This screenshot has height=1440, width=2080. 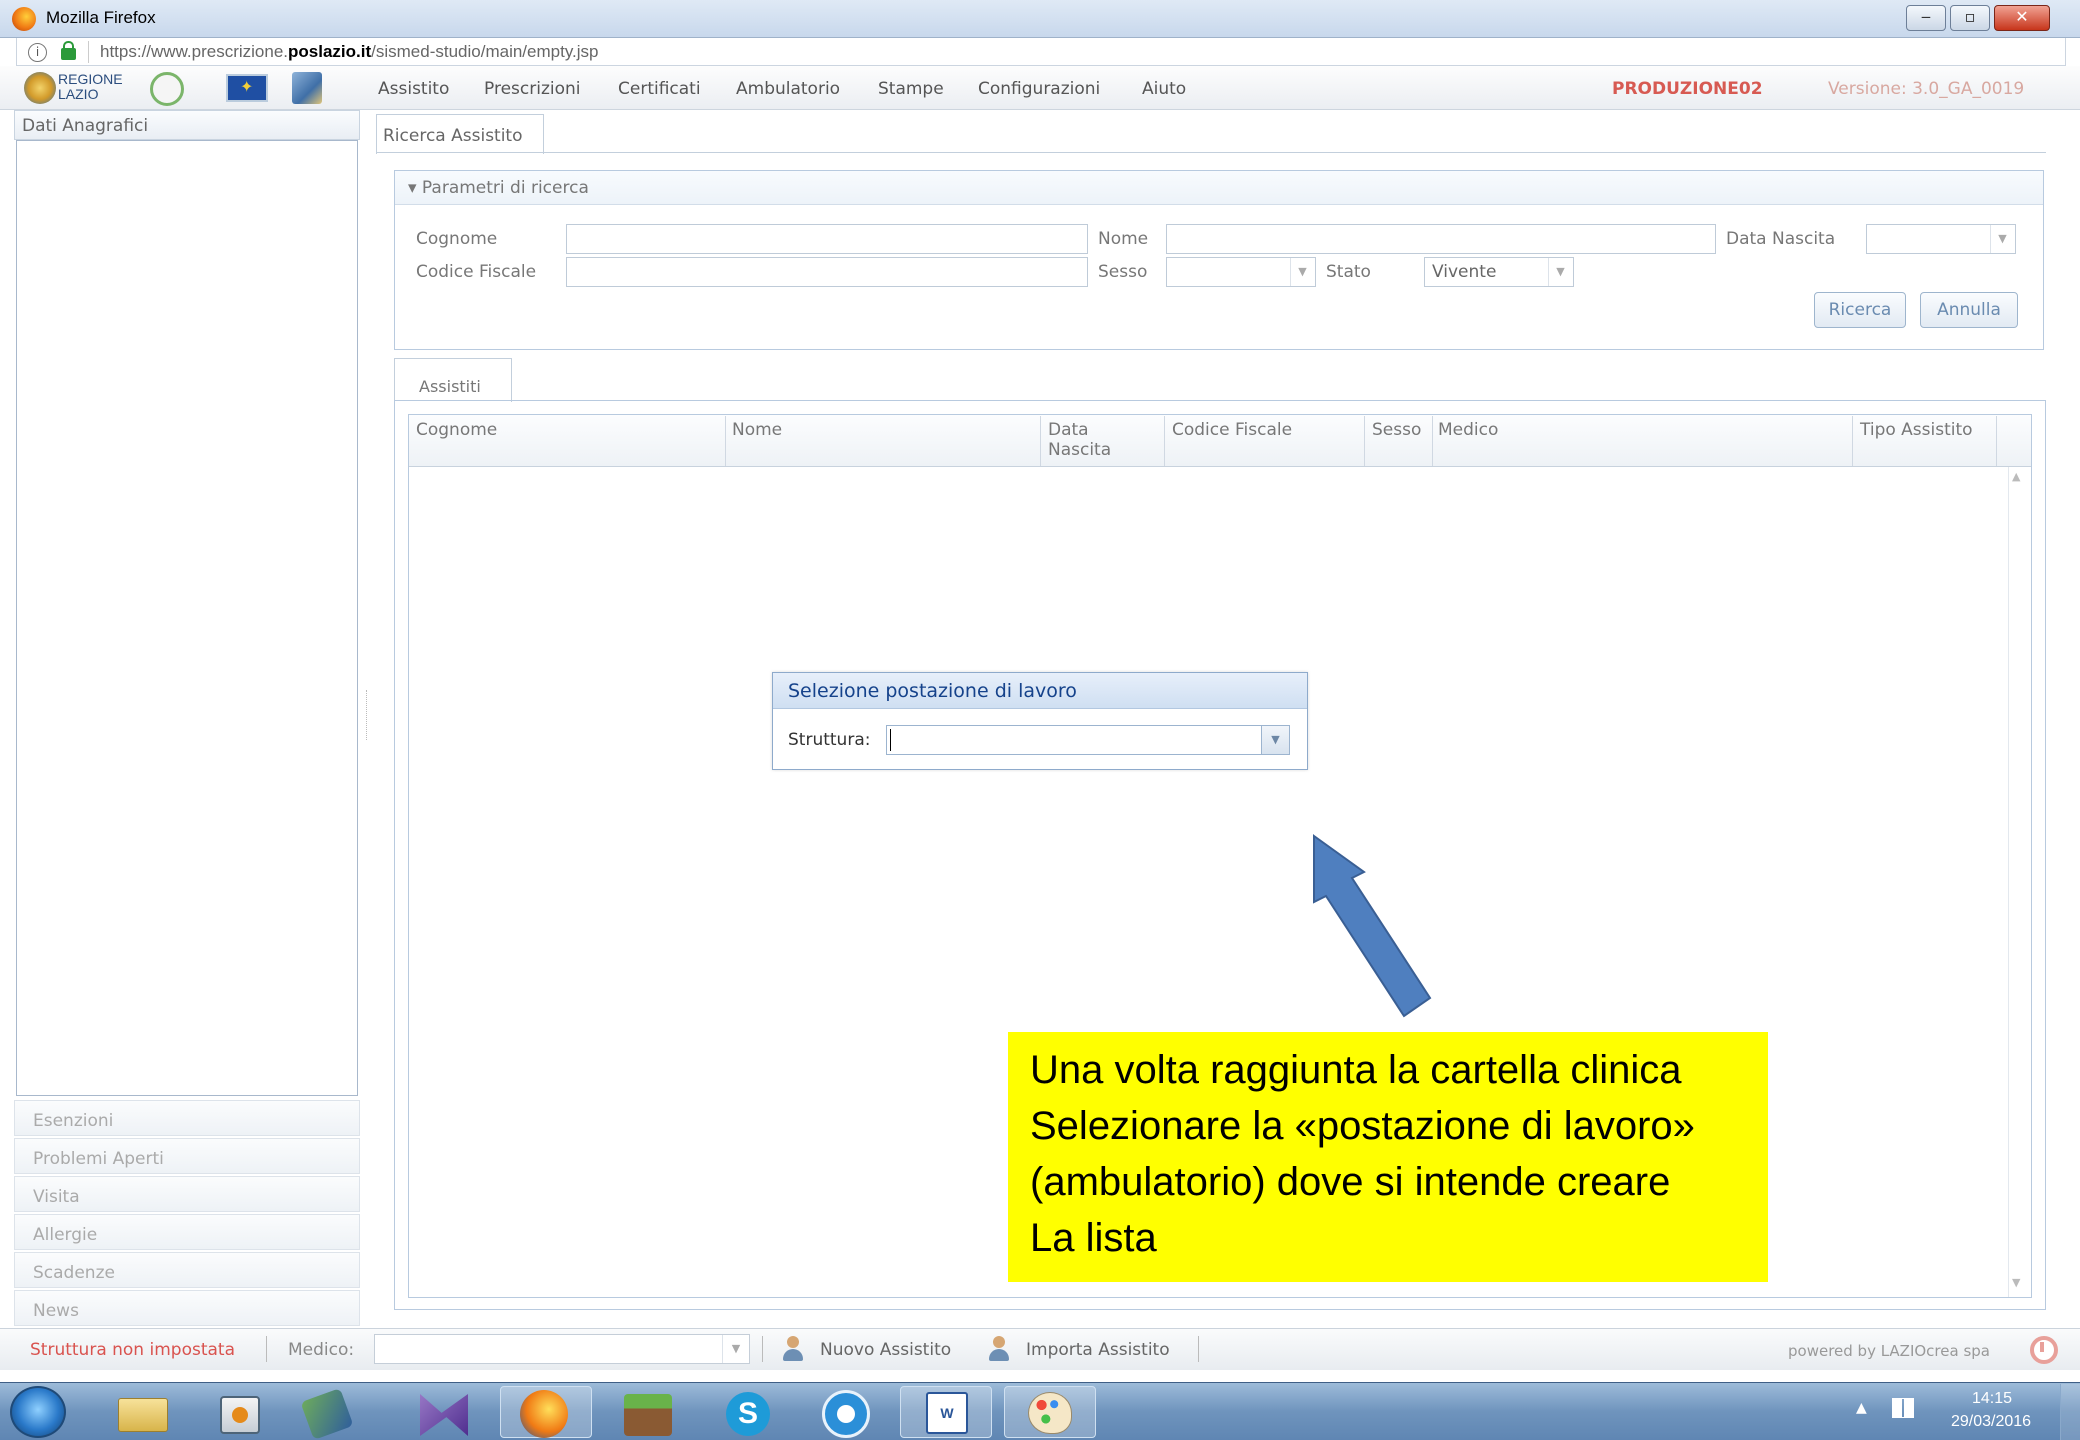 I want to click on sidebar-title: Dati Anagrafici, so click(x=85, y=126).